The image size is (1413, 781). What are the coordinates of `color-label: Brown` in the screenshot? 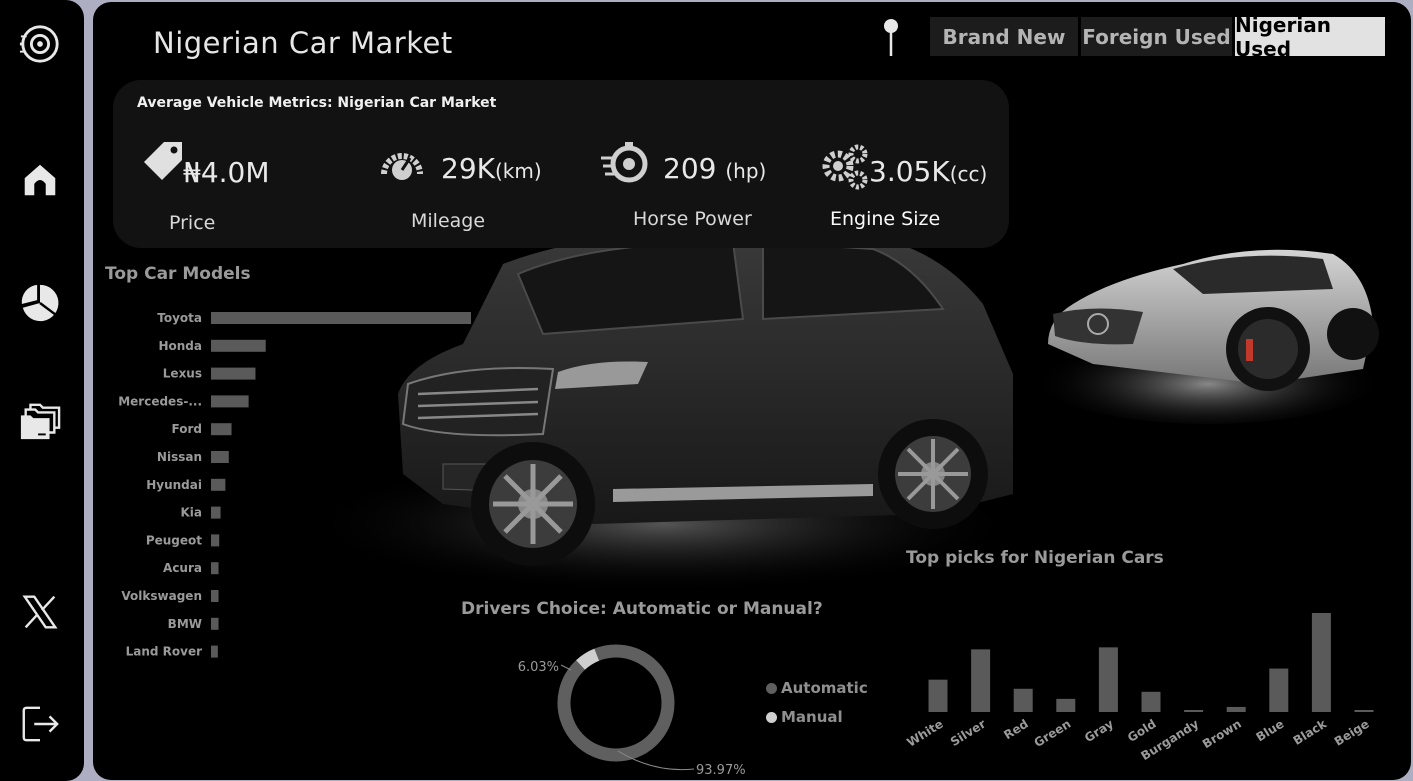 It's located at (1222, 734).